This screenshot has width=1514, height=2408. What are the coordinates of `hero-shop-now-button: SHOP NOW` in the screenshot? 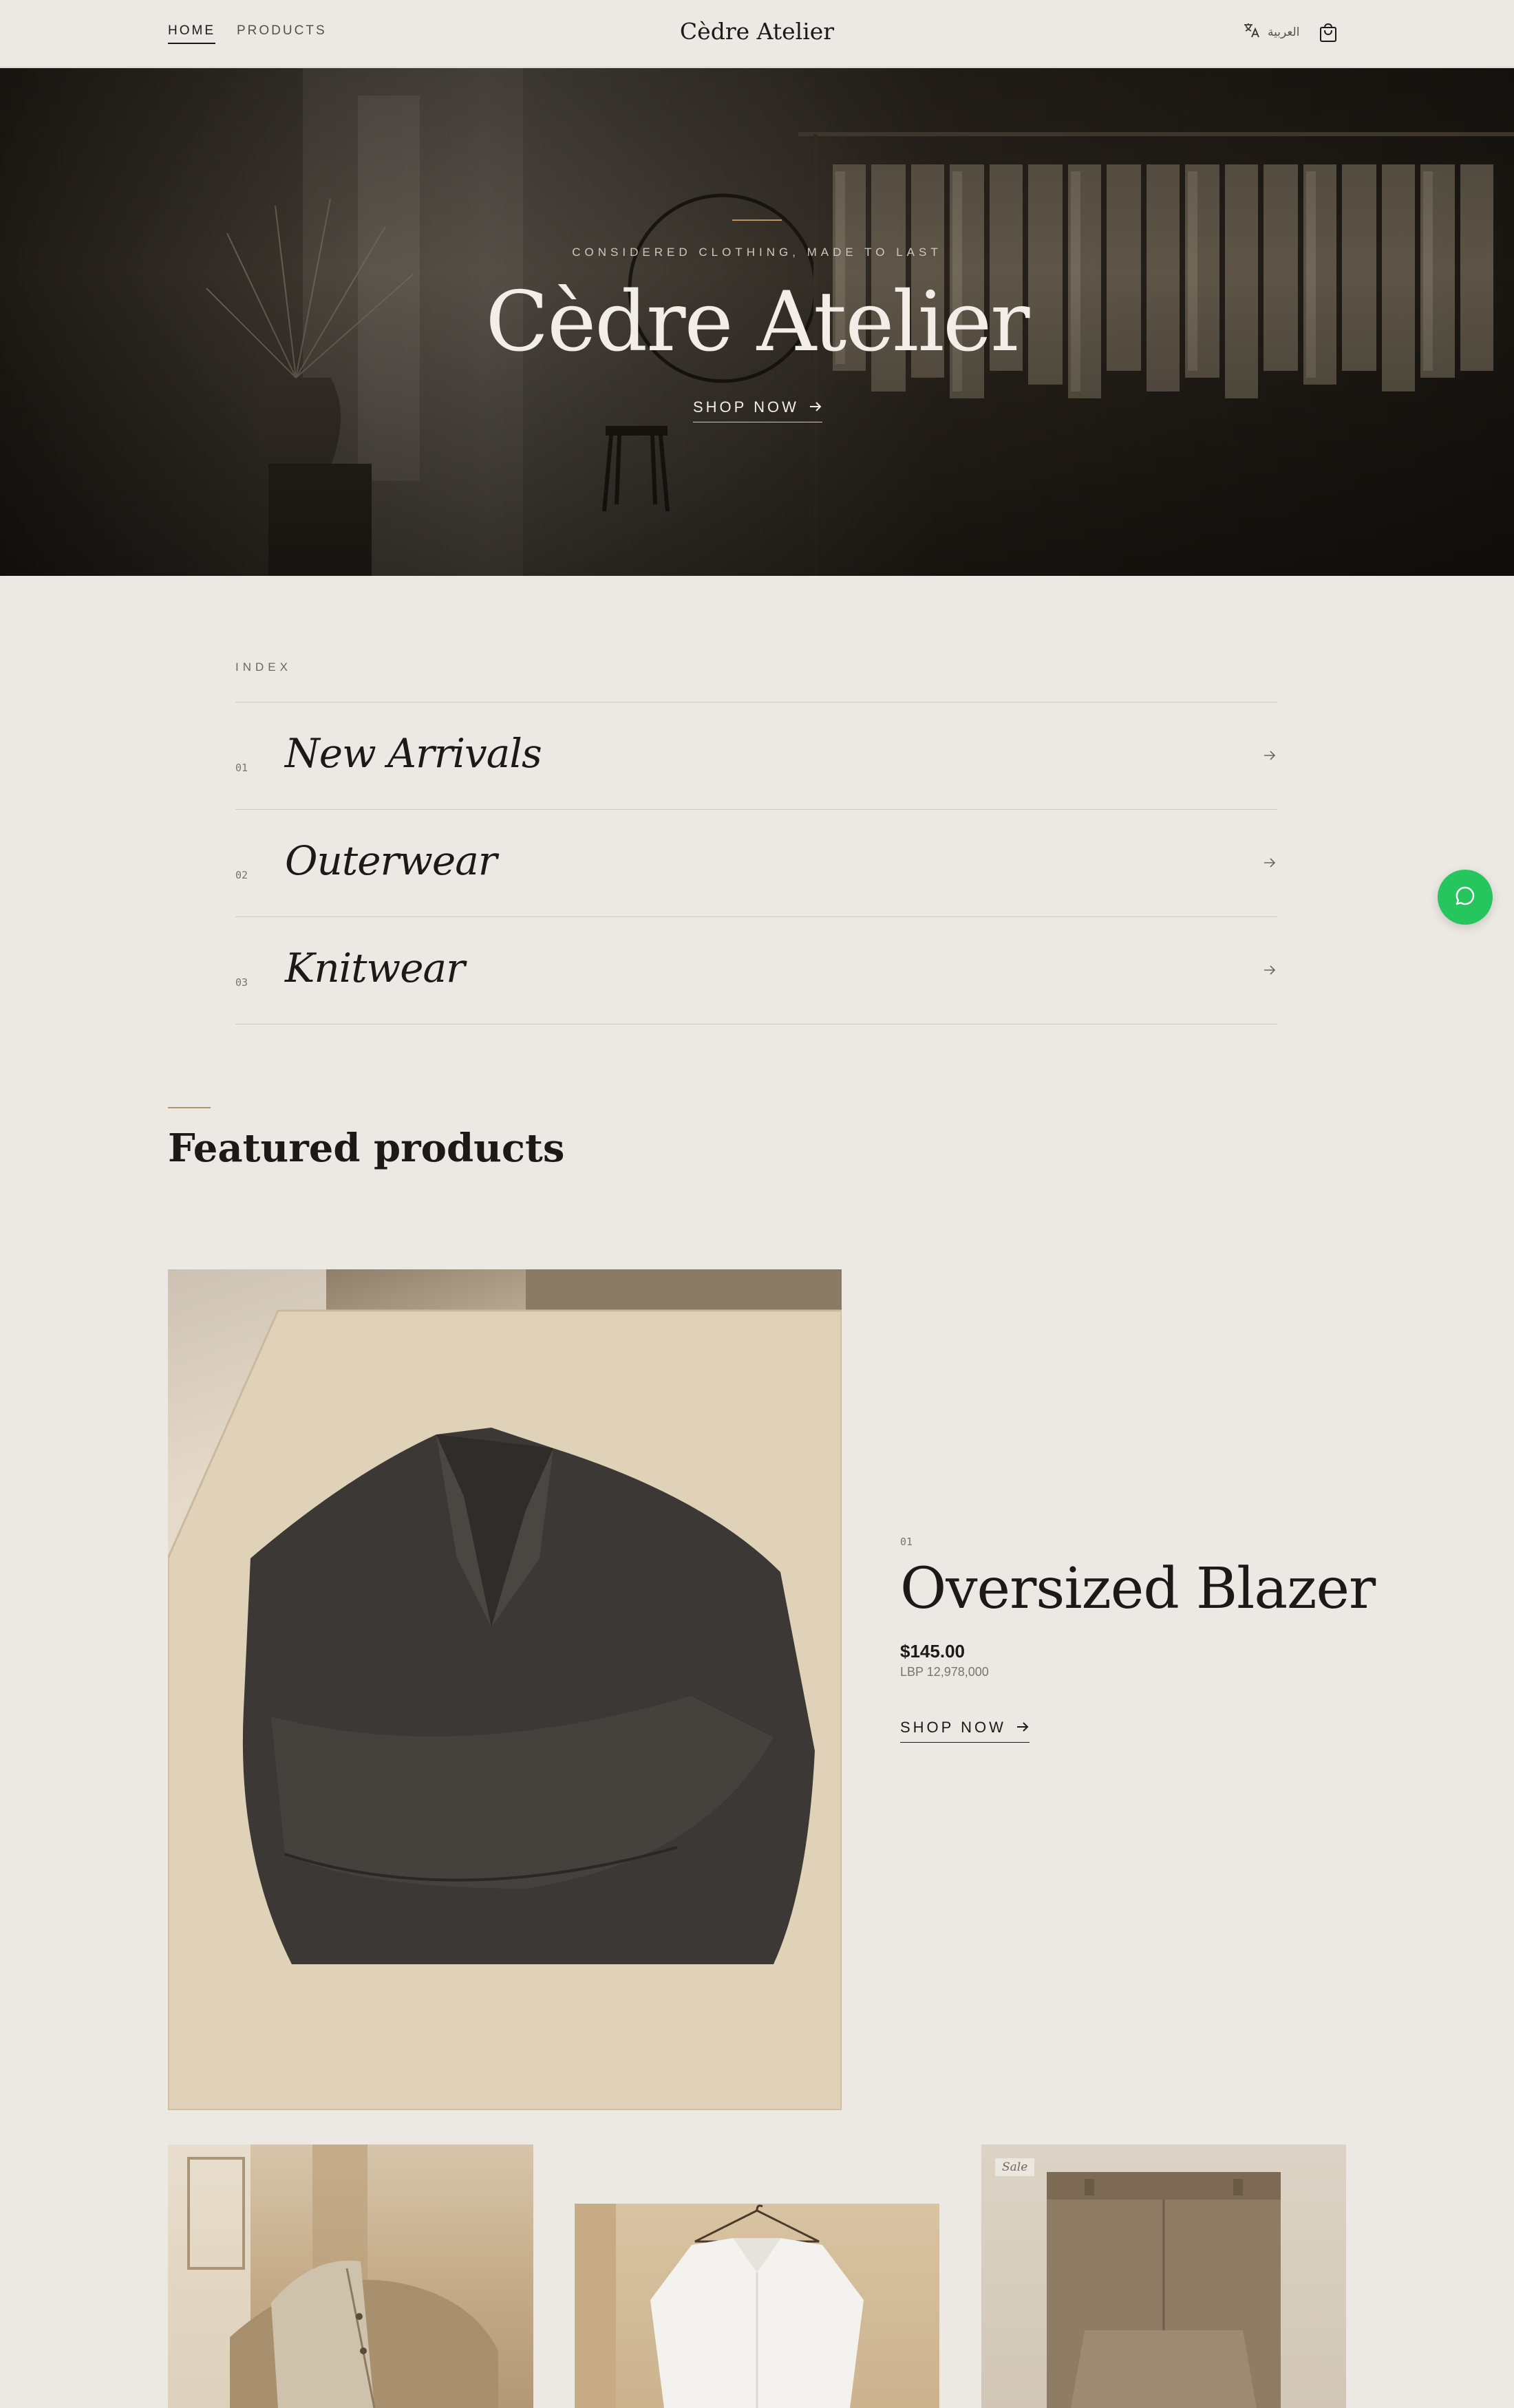 It's located at (757, 410).